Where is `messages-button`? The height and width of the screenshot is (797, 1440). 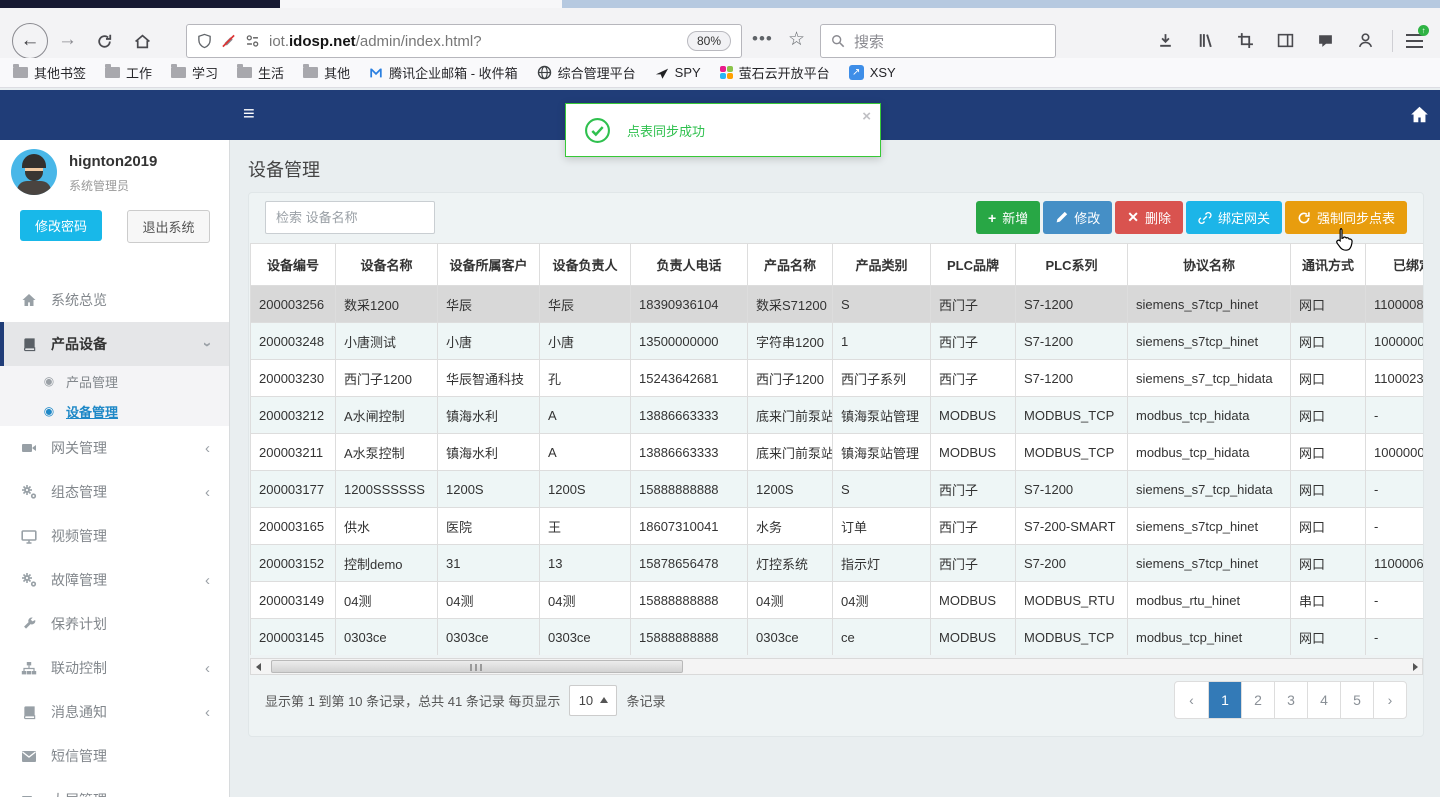 messages-button is located at coordinates (1326, 41).